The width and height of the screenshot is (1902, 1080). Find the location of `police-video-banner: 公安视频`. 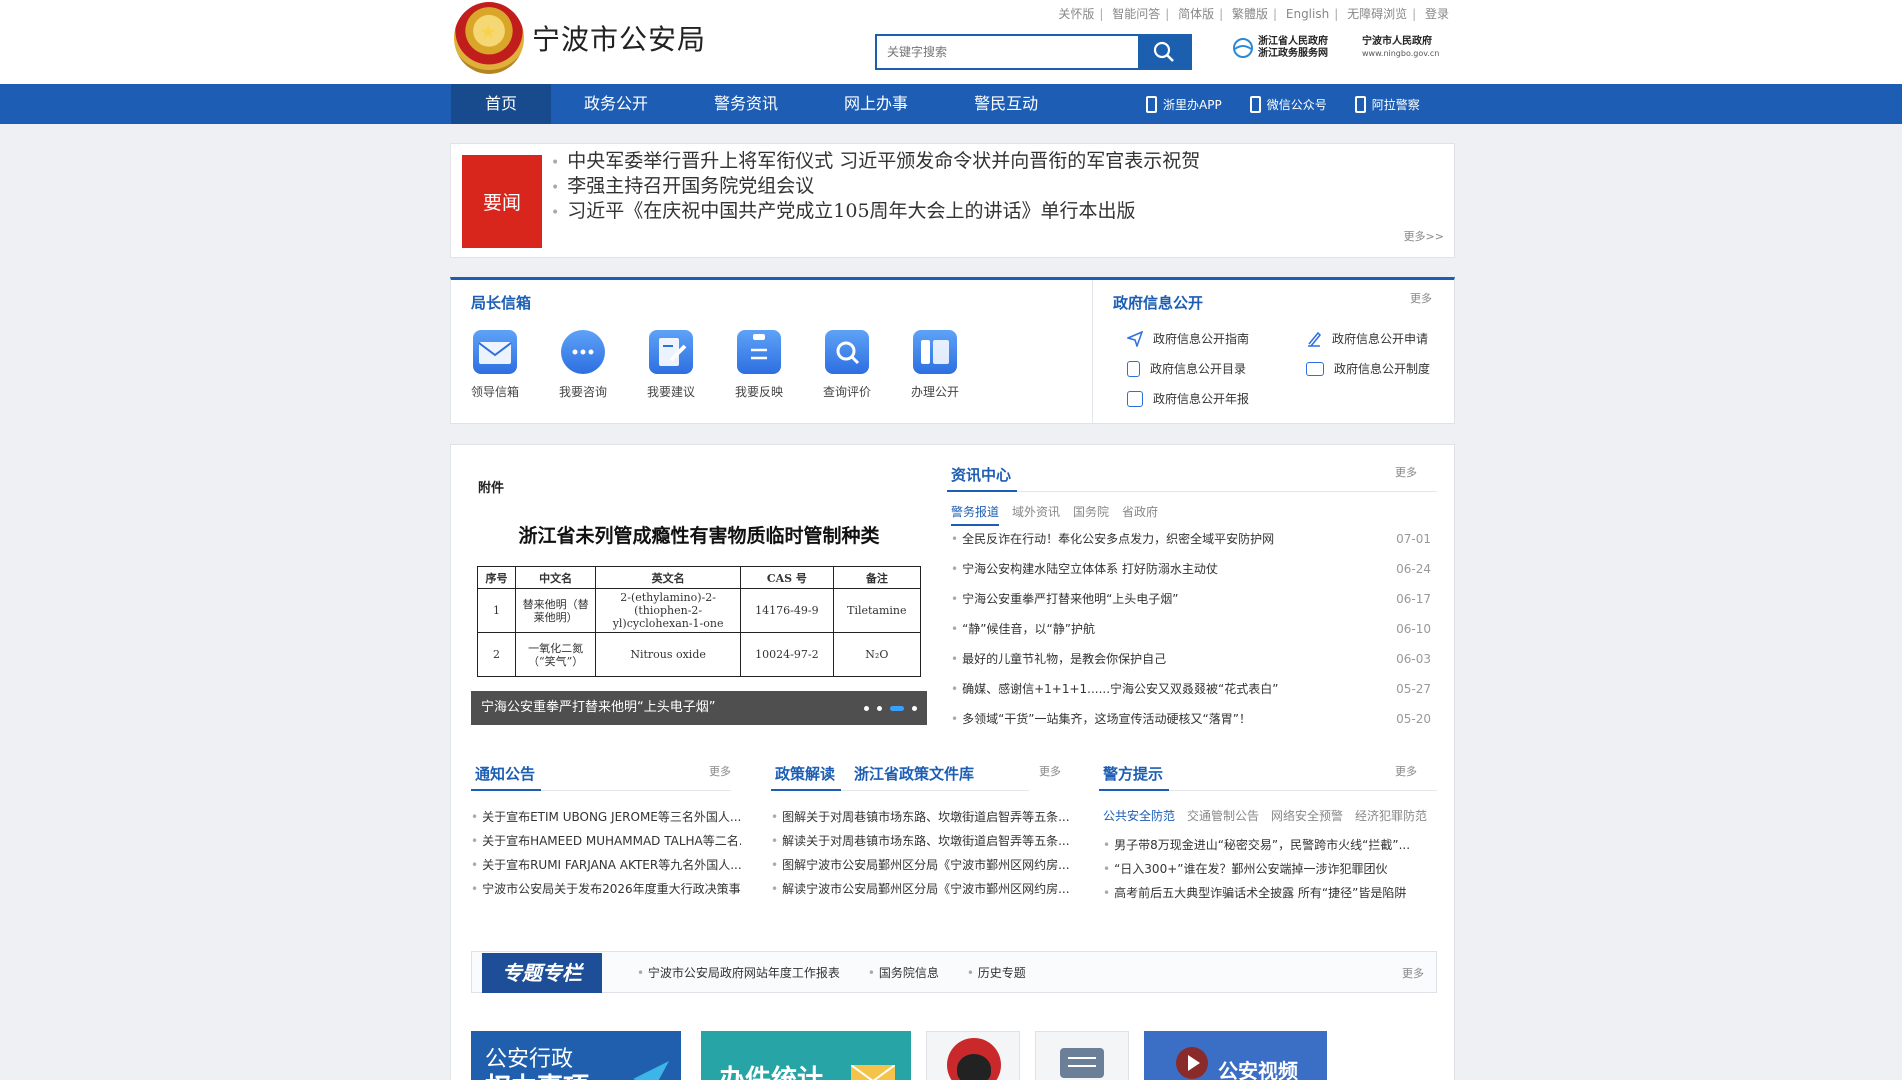

police-video-banner: 公安视频 is located at coordinates (1235, 1055).